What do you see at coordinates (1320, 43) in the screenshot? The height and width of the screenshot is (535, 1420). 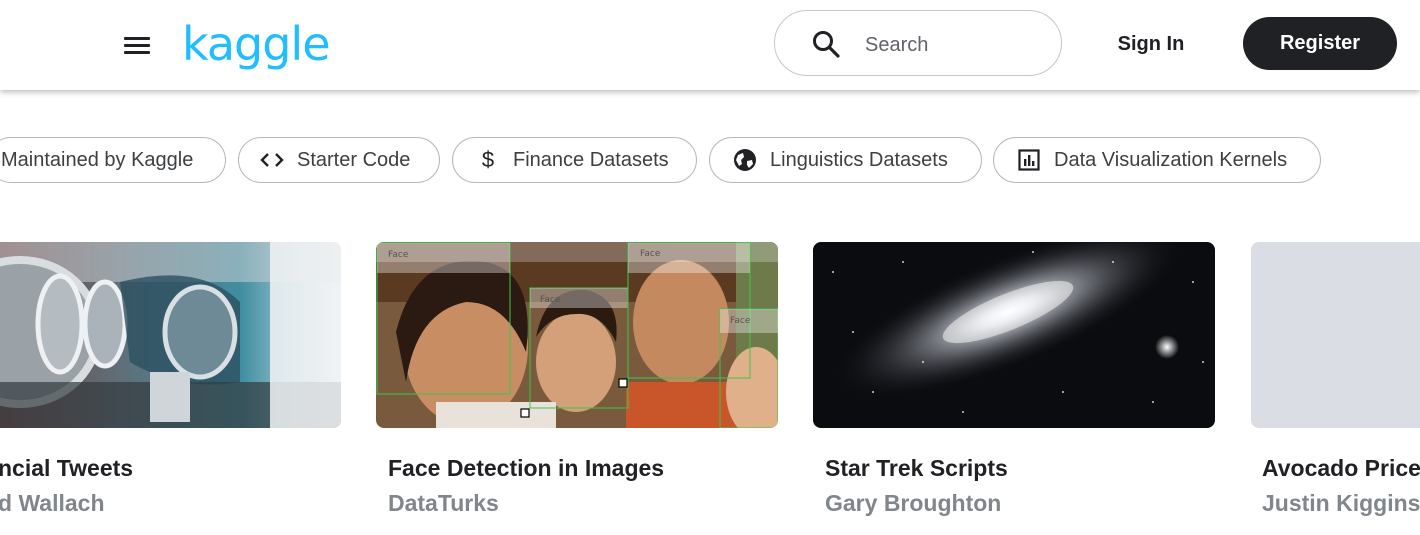 I see `register-button: Register` at bounding box center [1320, 43].